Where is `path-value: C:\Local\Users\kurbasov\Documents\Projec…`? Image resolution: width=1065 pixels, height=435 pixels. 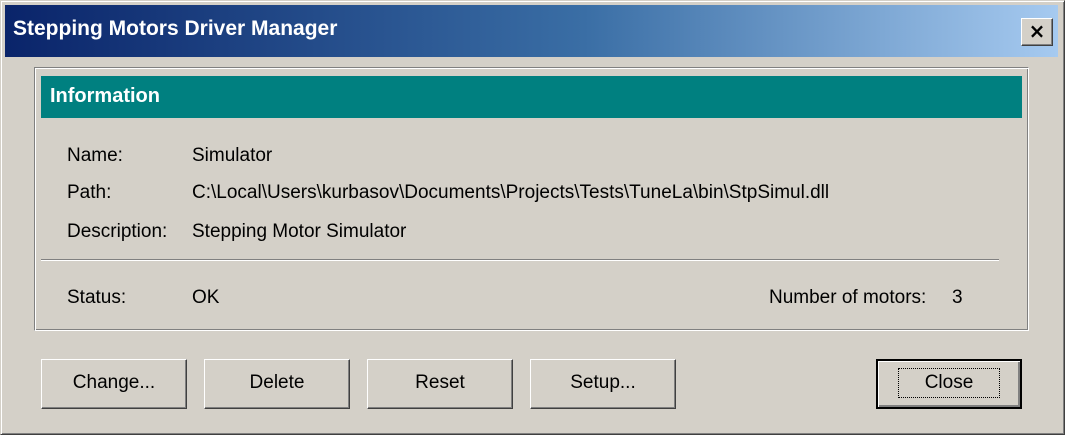
path-value: C:\Local\Users\kurbasov\Documents\Projec… is located at coordinates (511, 192).